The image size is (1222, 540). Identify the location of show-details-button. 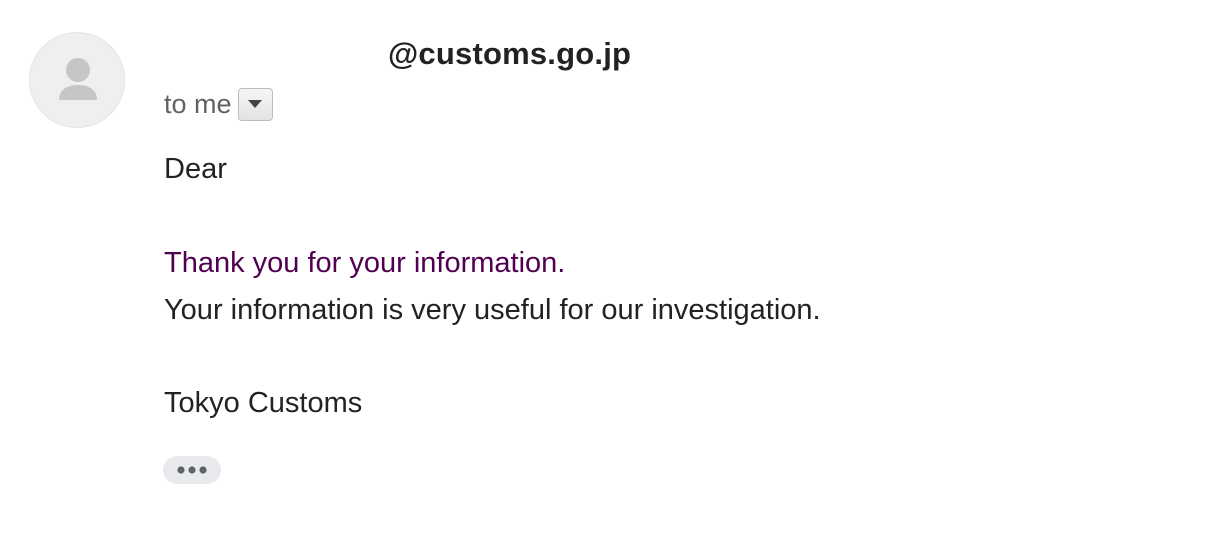
(255, 104).